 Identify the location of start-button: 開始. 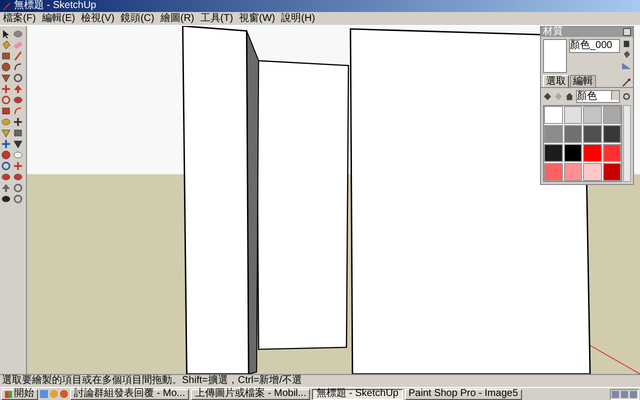
(19, 394).